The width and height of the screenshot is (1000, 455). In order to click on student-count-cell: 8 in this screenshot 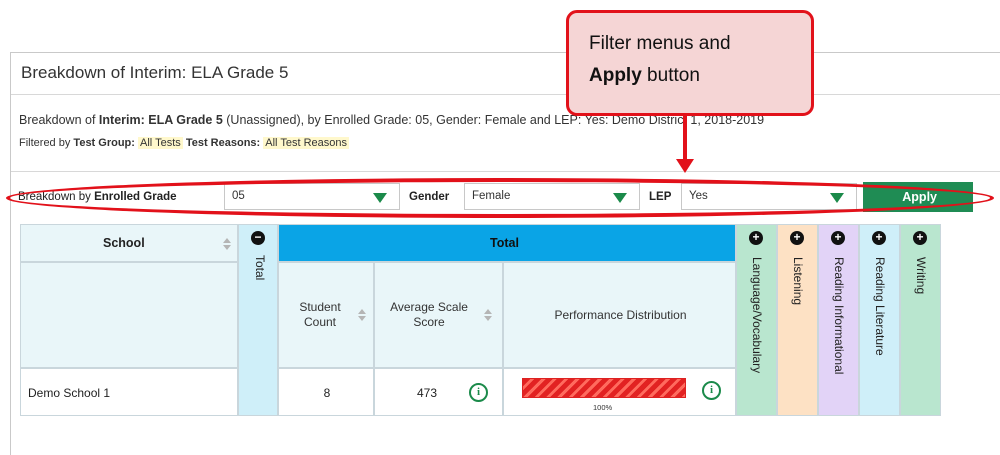, I will do `click(326, 392)`.